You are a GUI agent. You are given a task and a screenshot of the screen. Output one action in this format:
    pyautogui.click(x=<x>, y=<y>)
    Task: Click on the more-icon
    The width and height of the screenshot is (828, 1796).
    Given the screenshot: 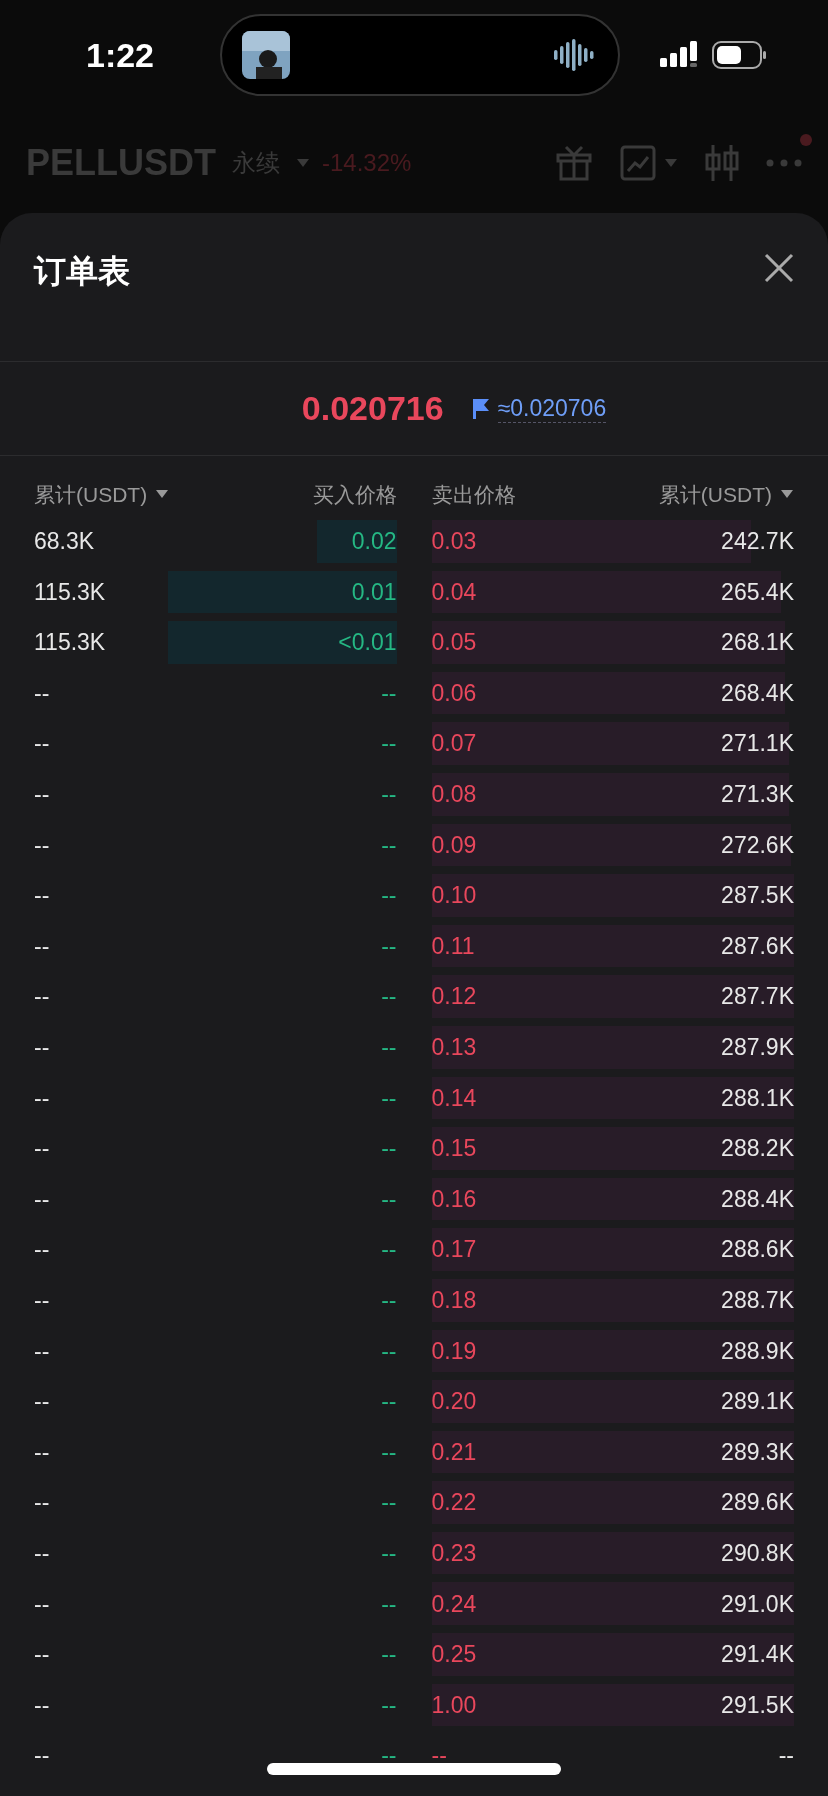 What is the action you would take?
    pyautogui.click(x=784, y=162)
    